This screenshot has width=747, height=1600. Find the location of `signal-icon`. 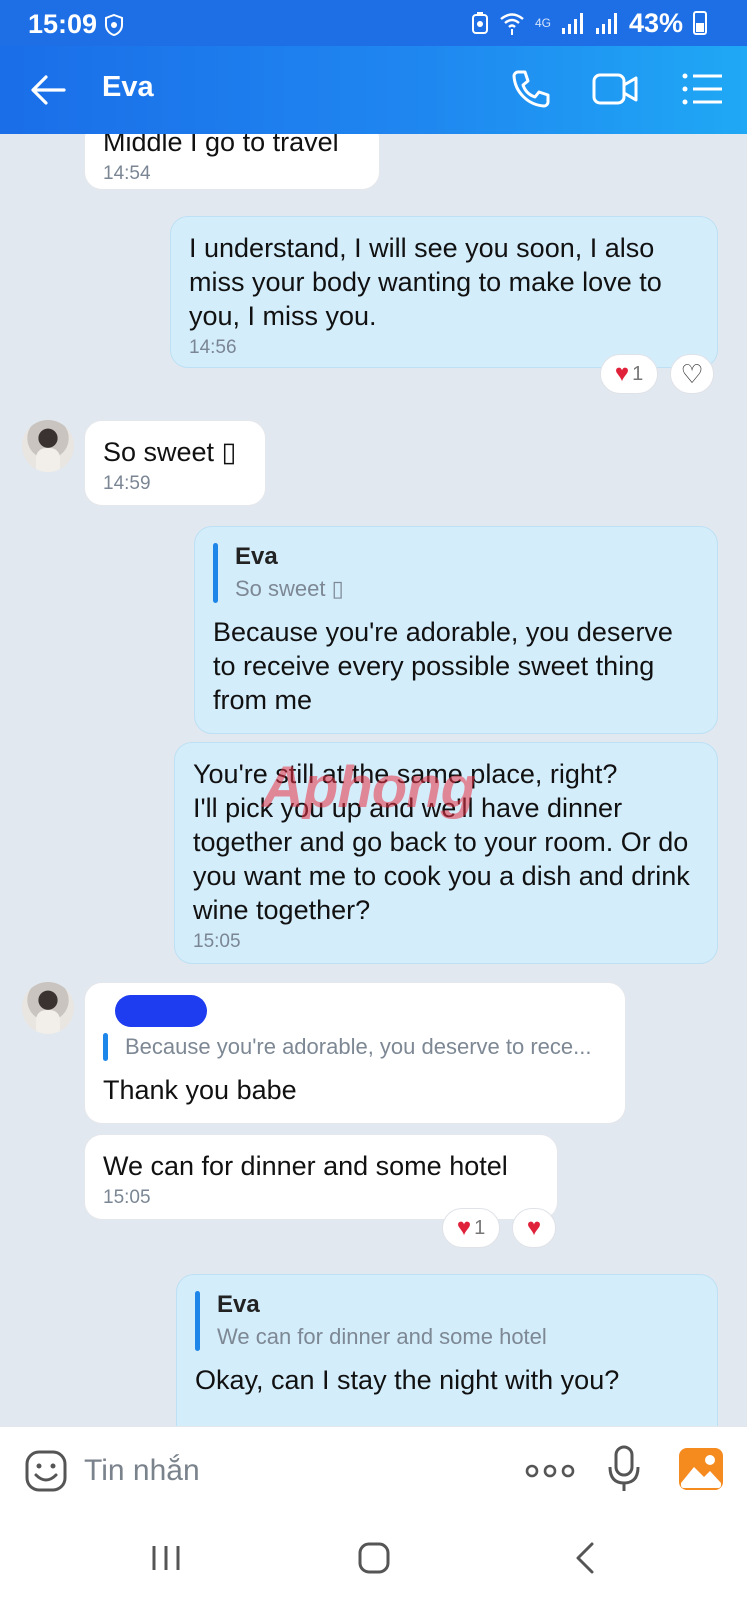

signal-icon is located at coordinates (572, 23).